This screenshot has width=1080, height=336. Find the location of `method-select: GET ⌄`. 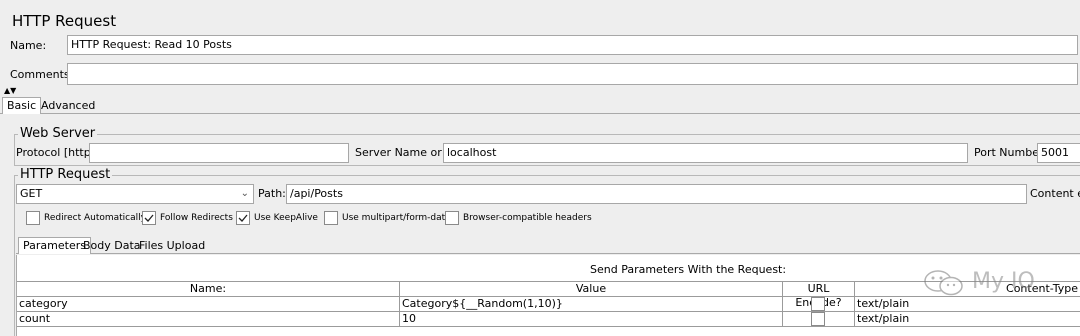

method-select: GET ⌄ is located at coordinates (135, 194).